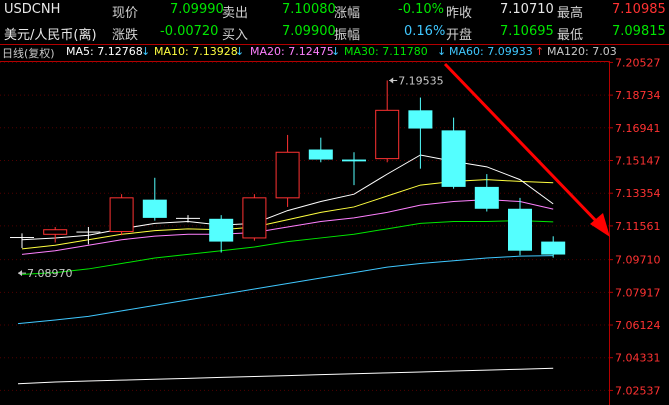 The width and height of the screenshot is (669, 405). Describe the element at coordinates (638, 260) in the screenshot. I see `y-tick-label: 7.09710` at that location.